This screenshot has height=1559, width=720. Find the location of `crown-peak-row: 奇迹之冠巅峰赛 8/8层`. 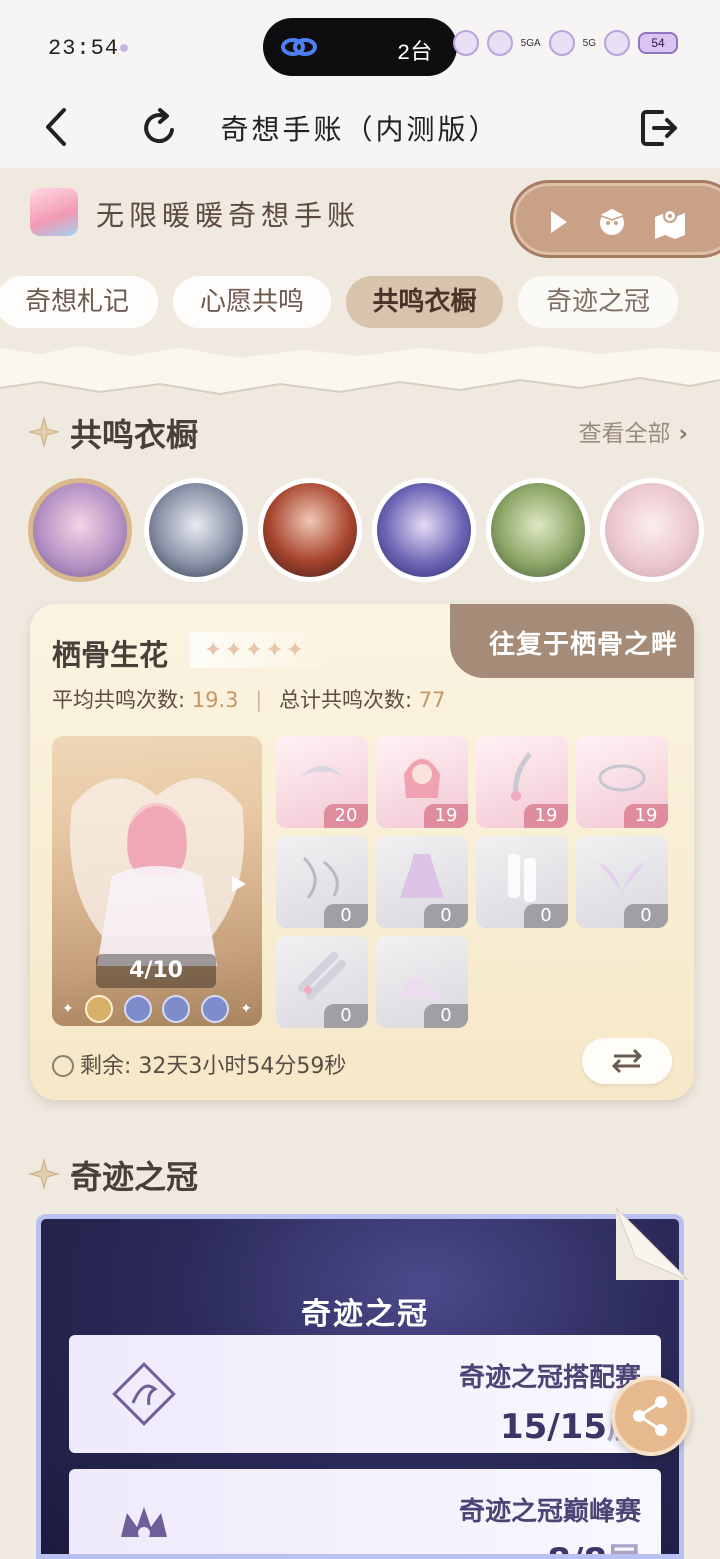

crown-peak-row: 奇迹之冠巅峰赛 8/8层 is located at coordinates (365, 1511).